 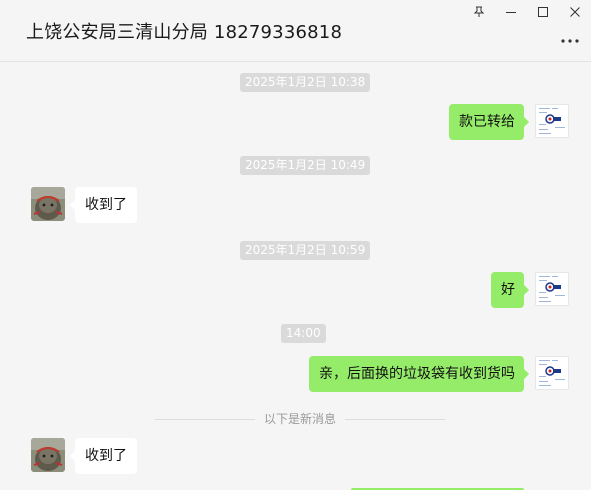 I want to click on divider-line, so click(x=395, y=419).